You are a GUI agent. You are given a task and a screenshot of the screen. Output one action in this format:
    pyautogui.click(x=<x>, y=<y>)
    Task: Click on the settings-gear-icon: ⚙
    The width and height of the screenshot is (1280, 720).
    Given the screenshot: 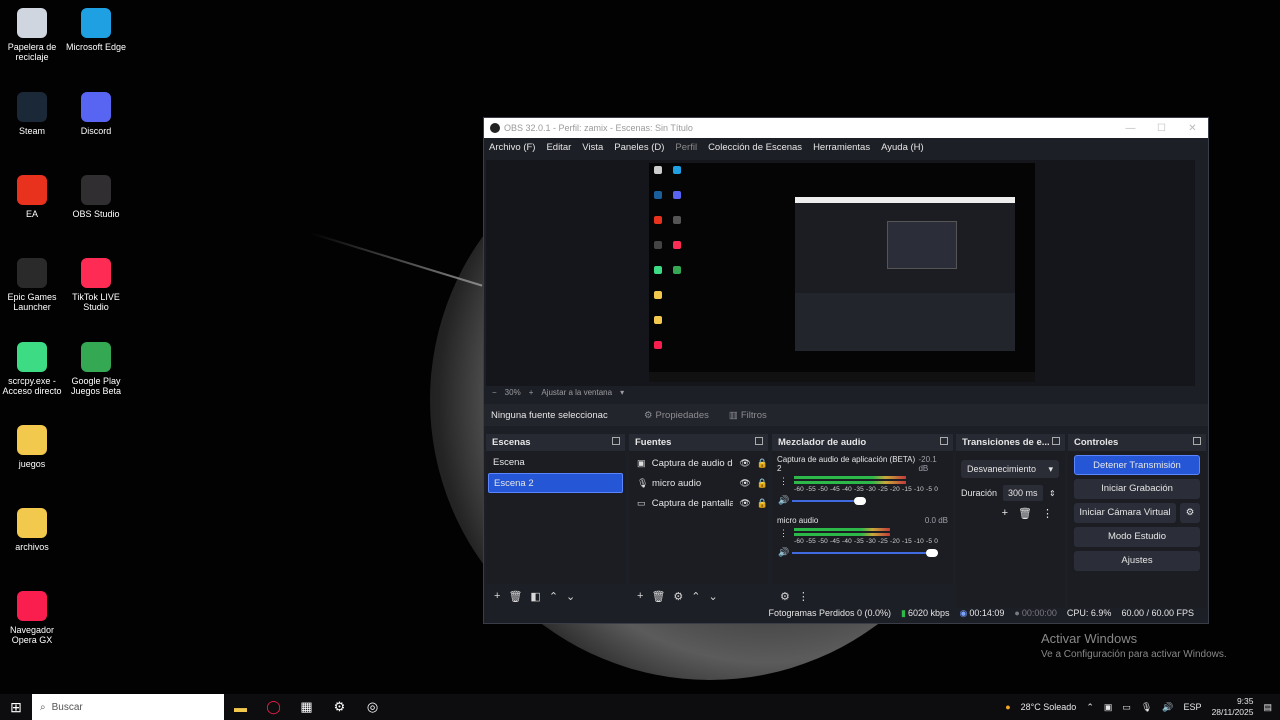 What is the action you would take?
    pyautogui.click(x=339, y=707)
    